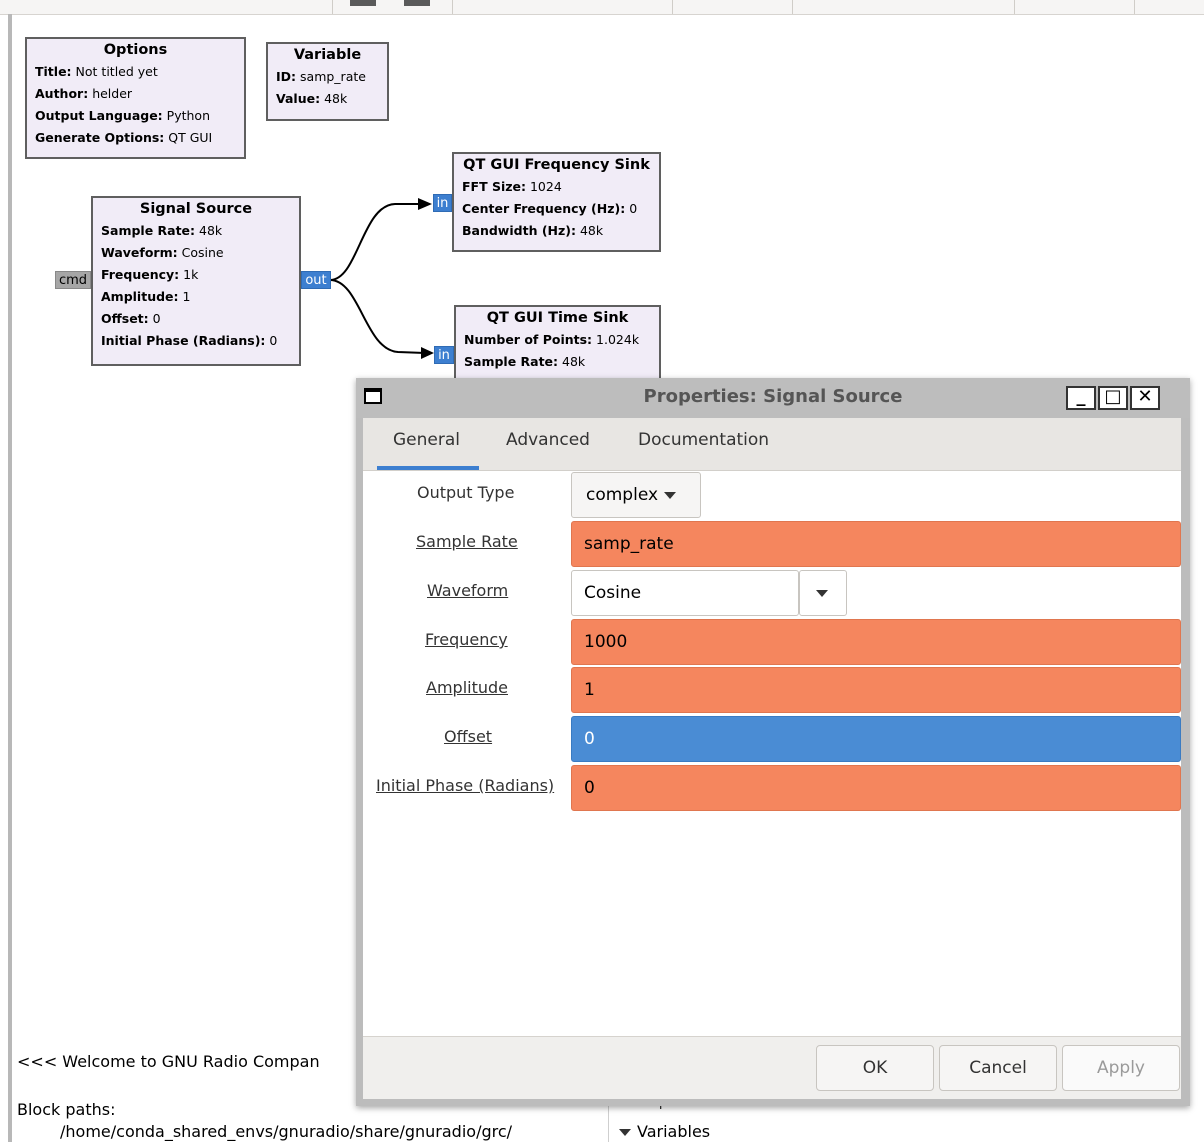 The image size is (1204, 1142). Describe the element at coordinates (428, 468) in the screenshot. I see `active-tab-indicator` at that location.